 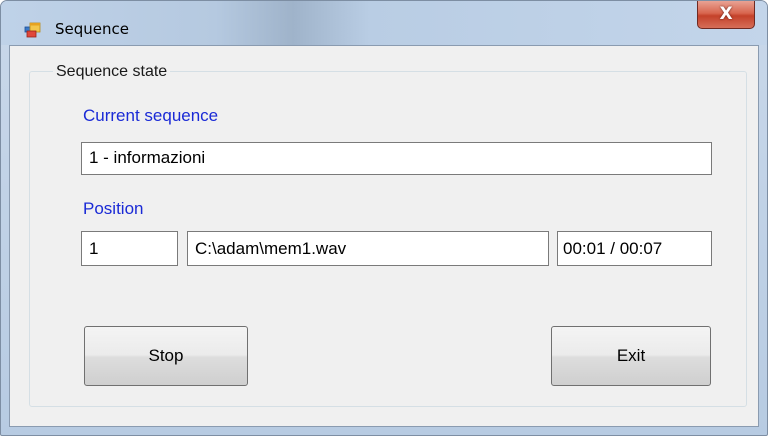 I want to click on app-window-icon, so click(x=32, y=30).